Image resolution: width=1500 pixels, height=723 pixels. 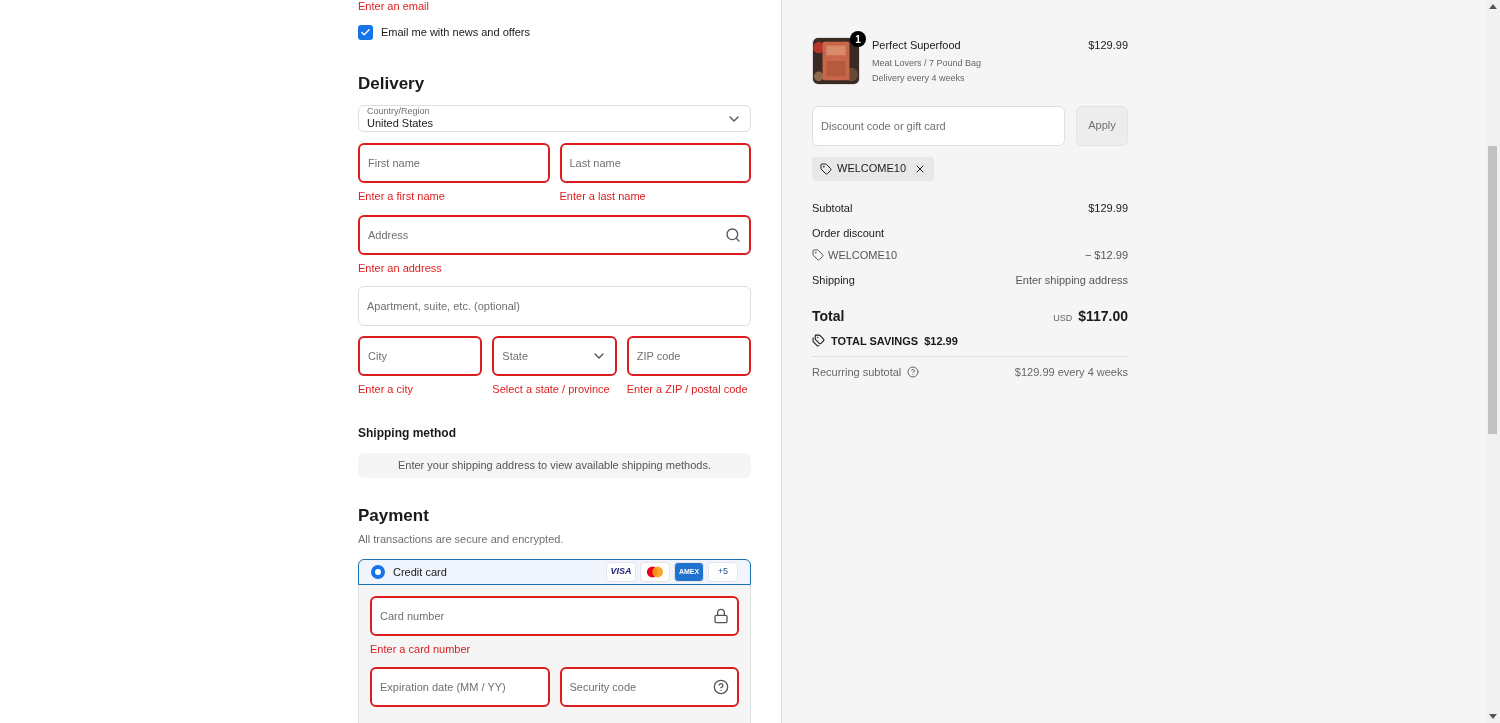 I want to click on section-heading: Delivery, so click(x=392, y=83).